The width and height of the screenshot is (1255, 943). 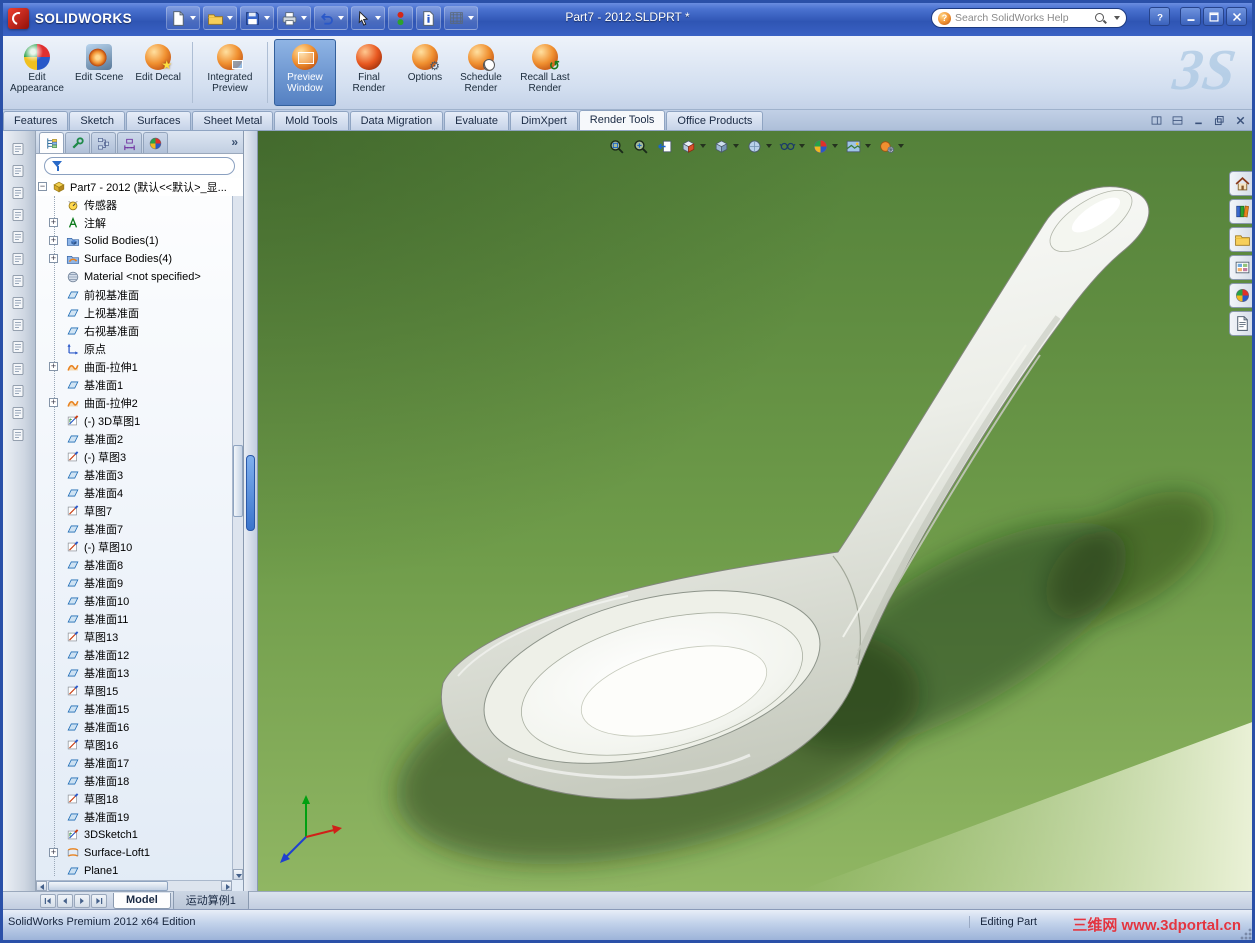 What do you see at coordinates (139, 367) in the screenshot?
I see `tree-item: 曲面-拉伸1` at bounding box center [139, 367].